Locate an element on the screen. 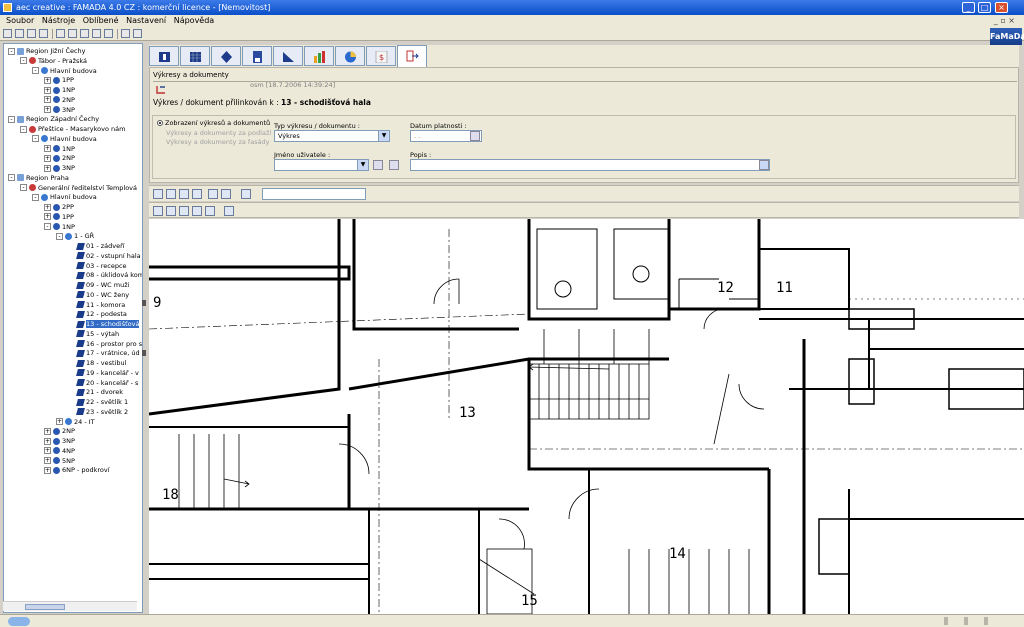  tree-node: 08 - úklidová kom is located at coordinates (105, 275).